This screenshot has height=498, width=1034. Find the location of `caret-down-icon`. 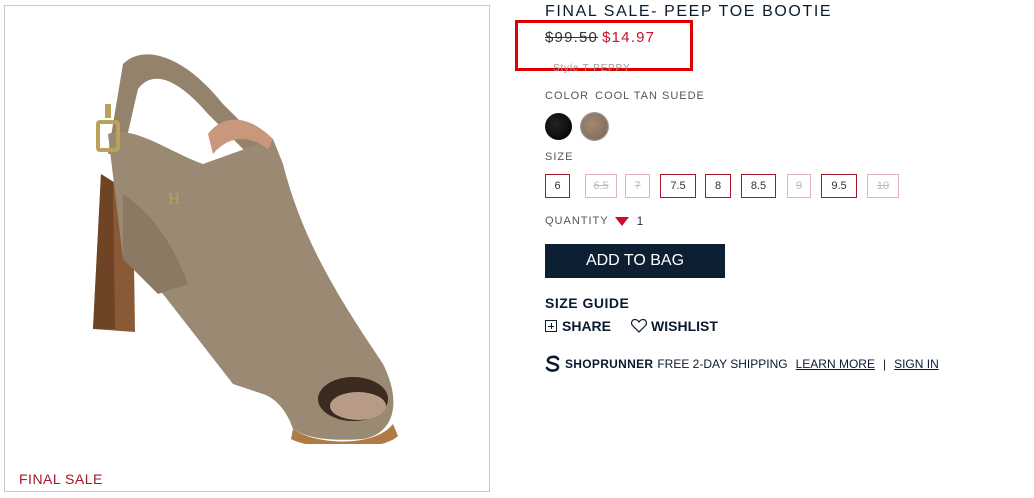

caret-down-icon is located at coordinates (621, 221).